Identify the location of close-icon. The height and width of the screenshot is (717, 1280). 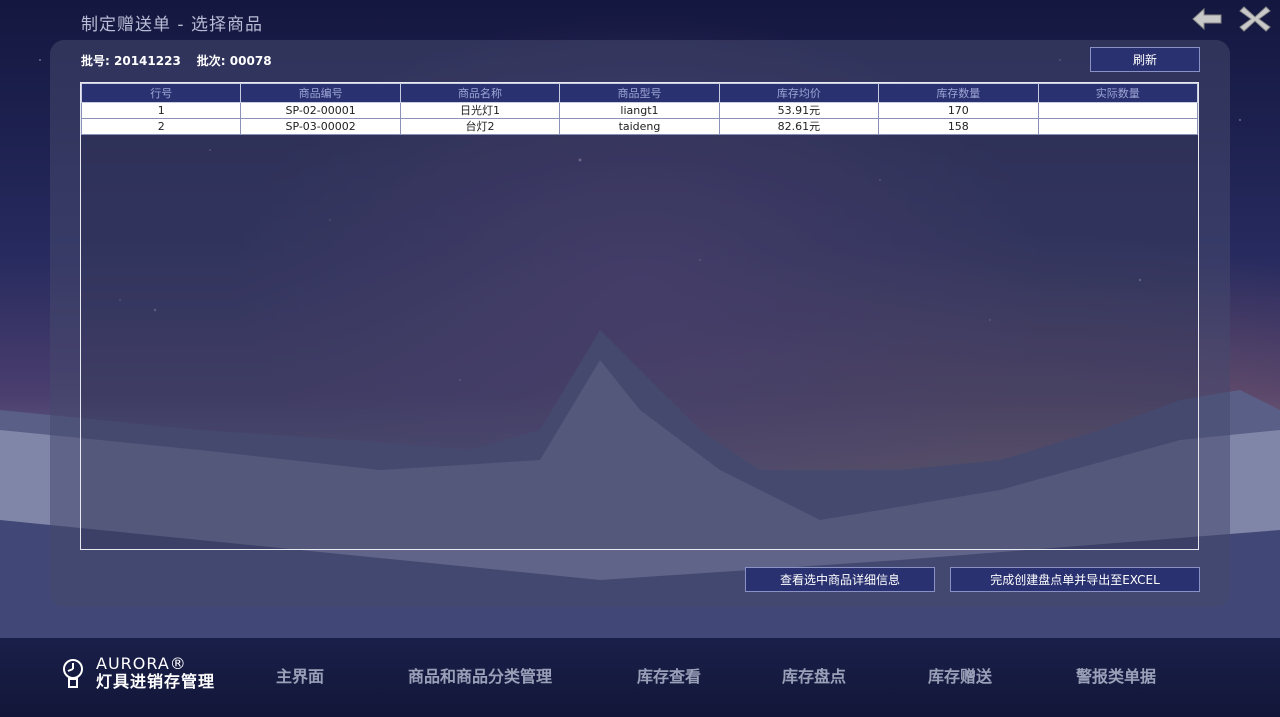
(1255, 19).